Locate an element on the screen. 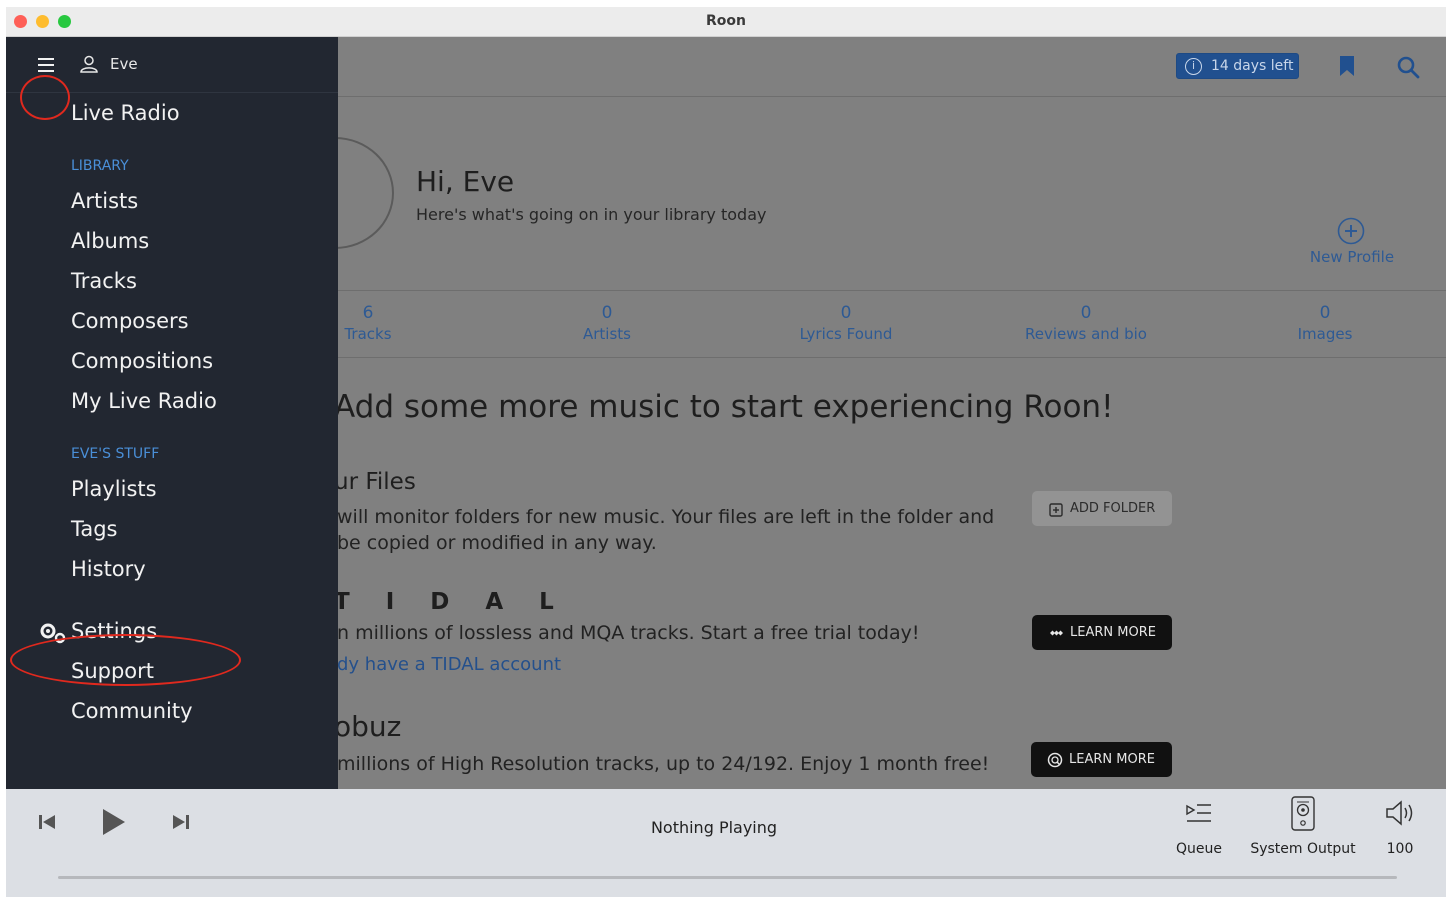 The image size is (1451, 897). queue-label: Queue is located at coordinates (1199, 849).